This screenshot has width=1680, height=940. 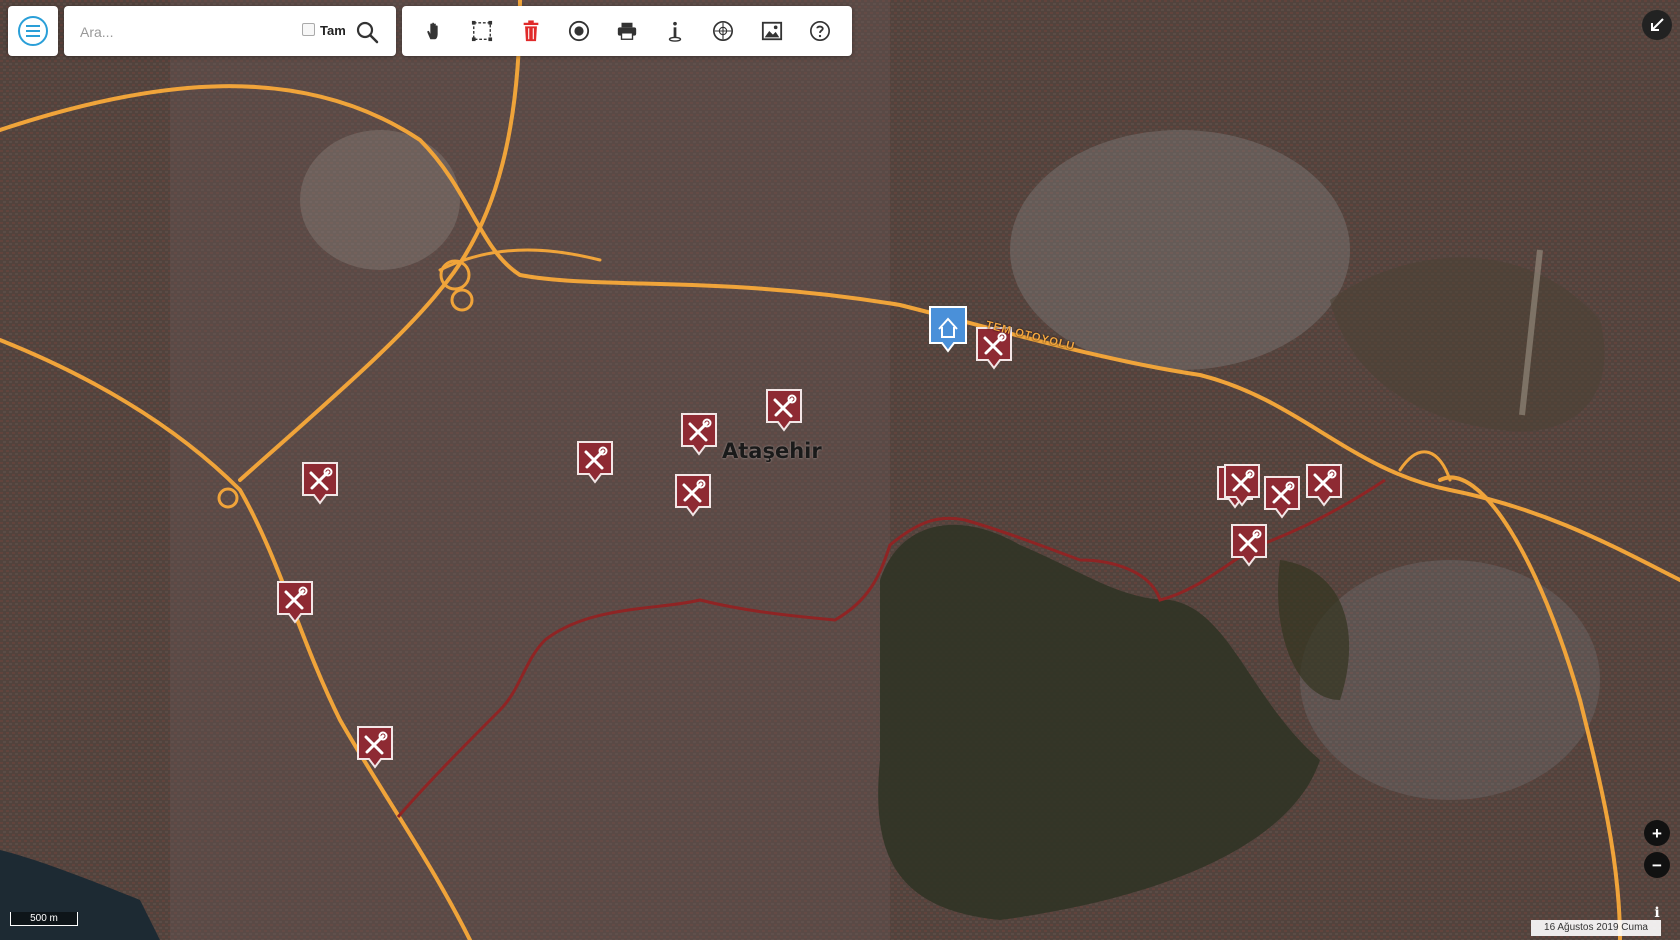 I want to click on select-area-icon, so click(x=482, y=31).